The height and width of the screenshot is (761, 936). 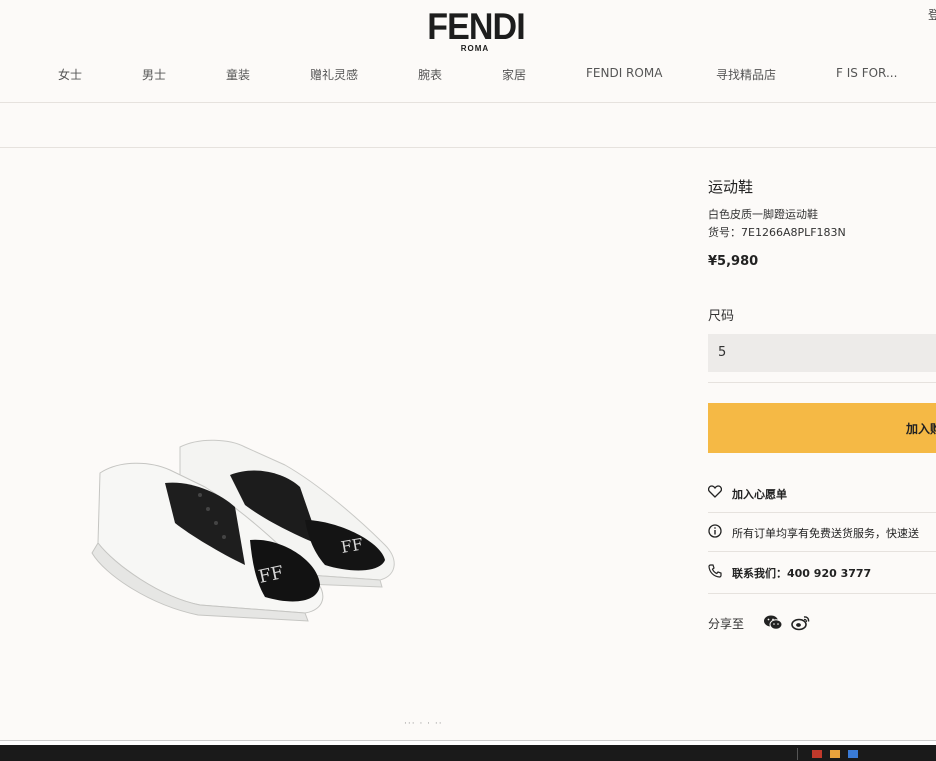 I want to click on wishlist-label: 加入心愿单, so click(x=759, y=494).